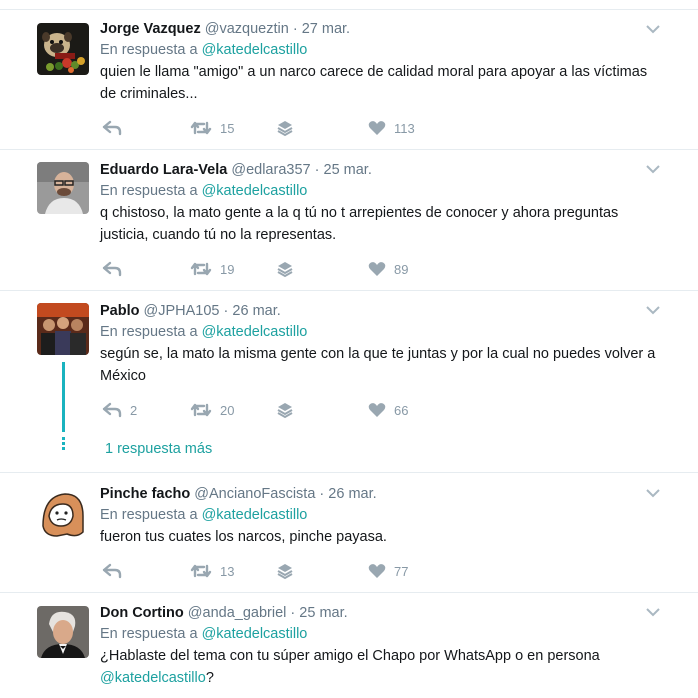 The height and width of the screenshot is (698, 698). Describe the element at coordinates (150, 29) in the screenshot. I see `author-name: Jorge Vazquez` at that location.